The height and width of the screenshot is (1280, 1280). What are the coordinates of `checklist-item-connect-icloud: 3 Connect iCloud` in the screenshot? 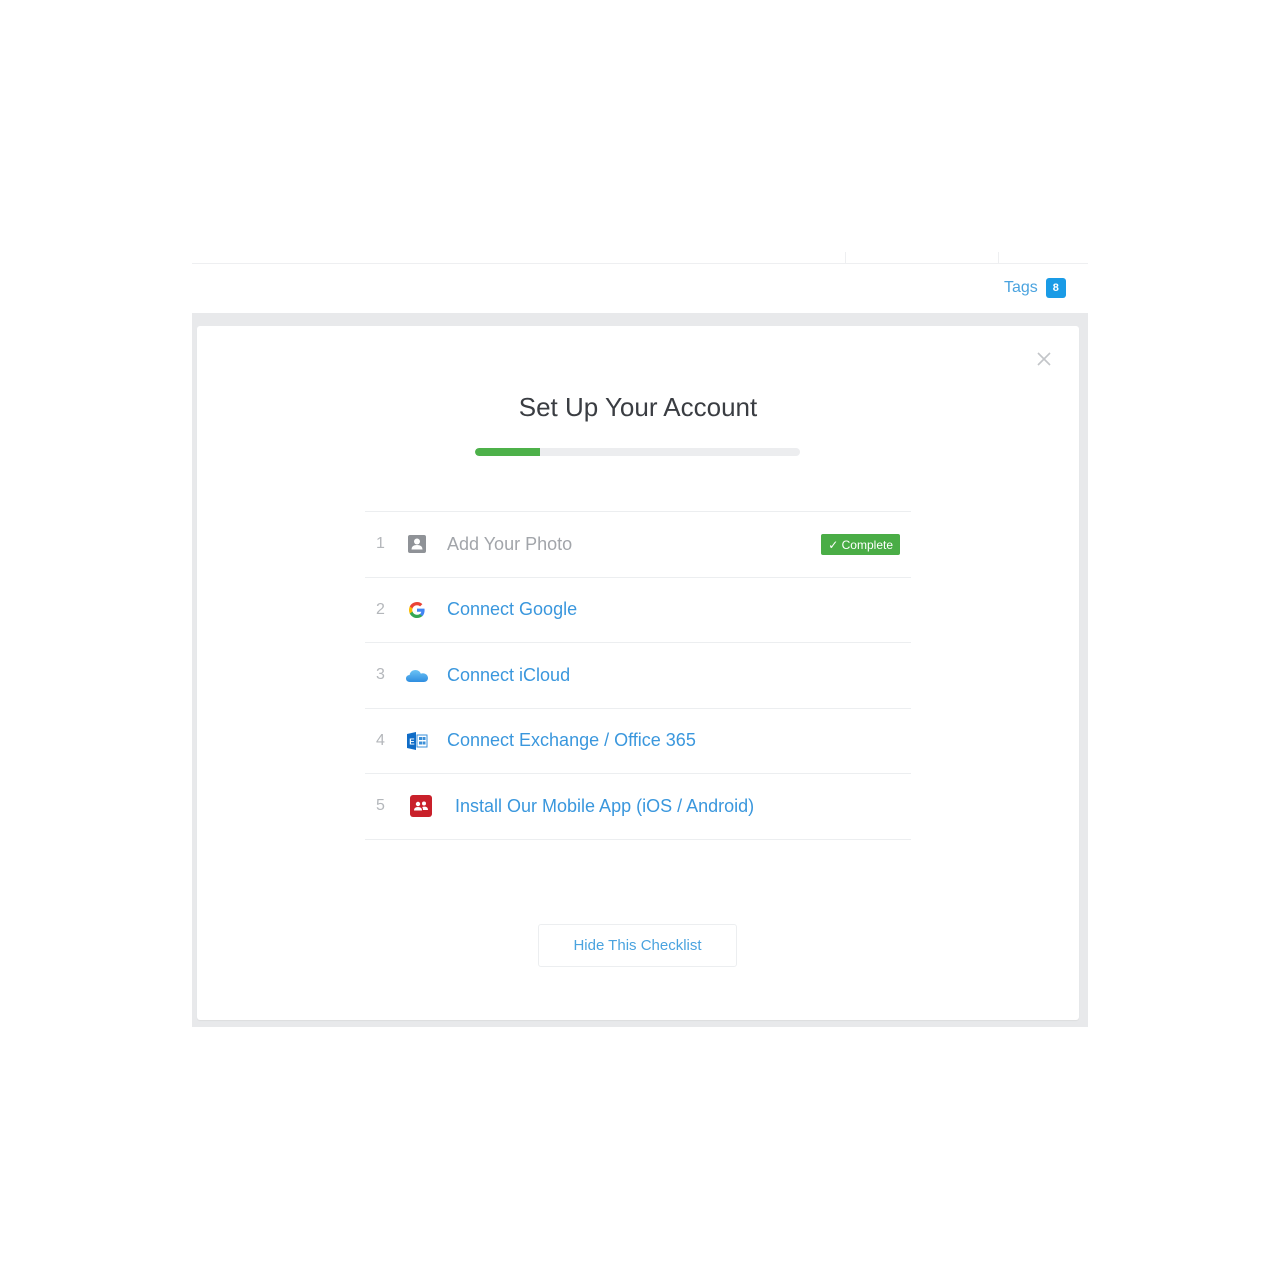 It's located at (638, 676).